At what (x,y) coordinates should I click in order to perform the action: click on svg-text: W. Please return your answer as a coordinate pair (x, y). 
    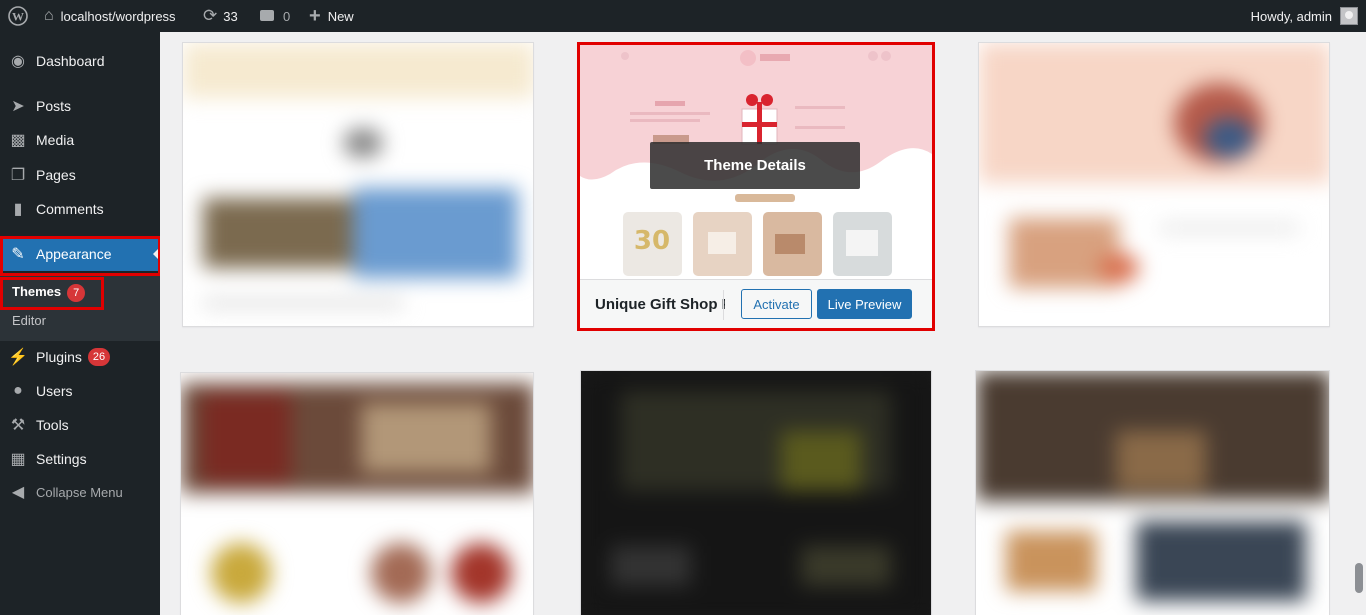
    Looking at the image, I should click on (18, 17).